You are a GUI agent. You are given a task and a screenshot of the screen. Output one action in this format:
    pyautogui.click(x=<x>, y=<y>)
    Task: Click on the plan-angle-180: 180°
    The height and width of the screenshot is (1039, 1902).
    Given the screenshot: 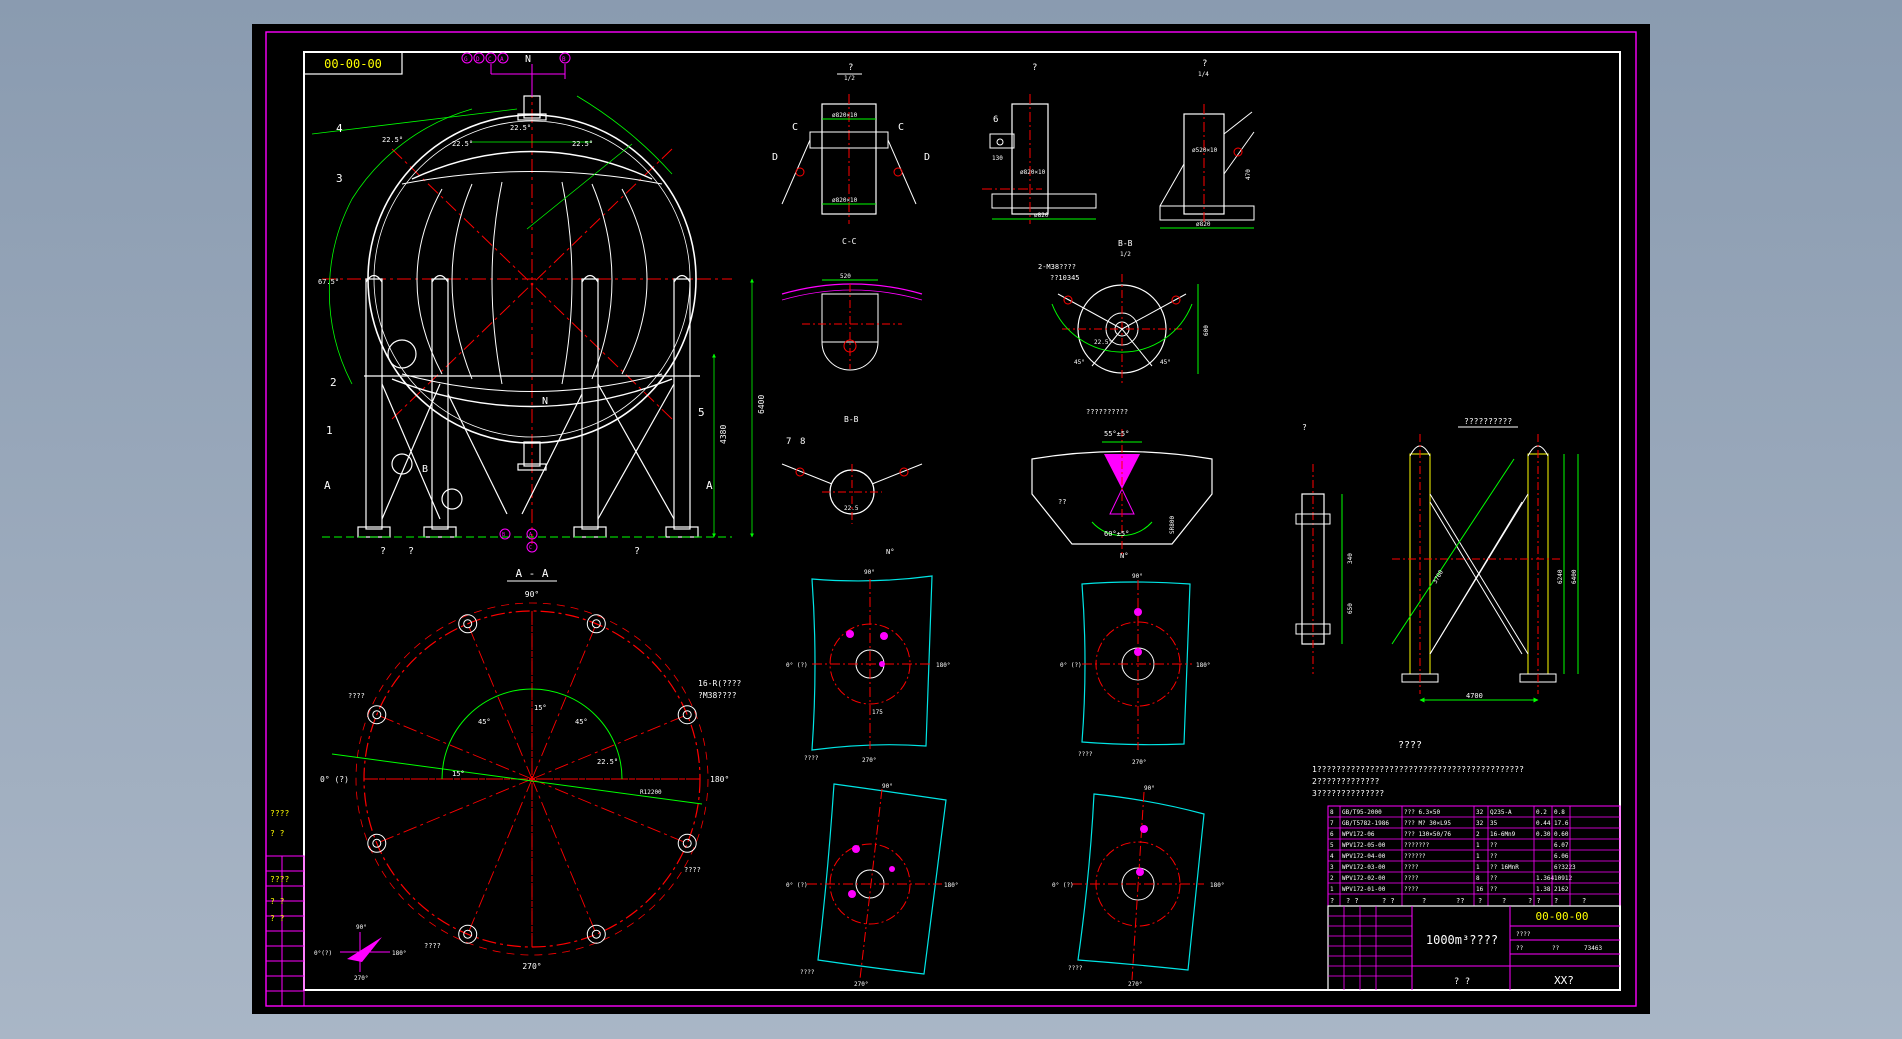 What is the action you would take?
    pyautogui.click(x=719, y=779)
    